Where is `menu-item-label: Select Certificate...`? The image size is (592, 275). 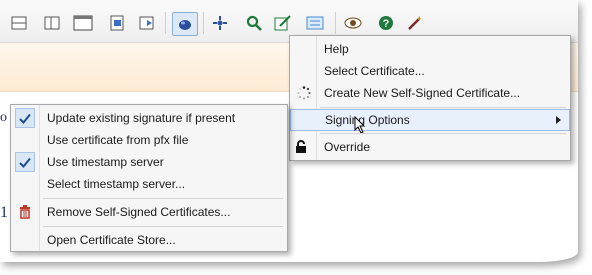
menu-item-label: Select Certificate... is located at coordinates (374, 71).